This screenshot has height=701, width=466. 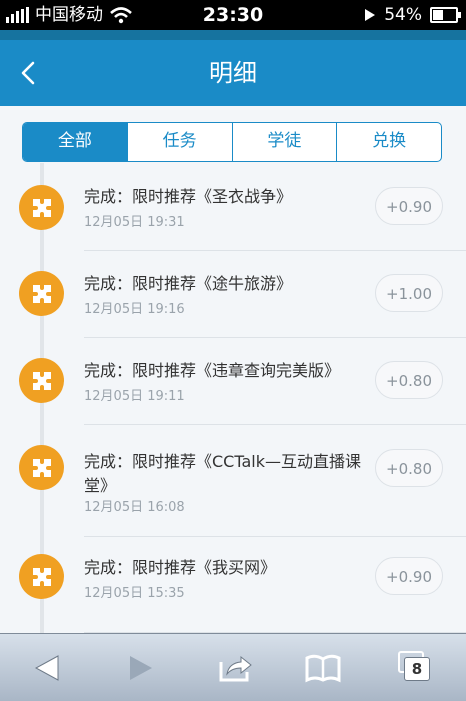 I want to click on tab-tasks: 任务, so click(x=180, y=142).